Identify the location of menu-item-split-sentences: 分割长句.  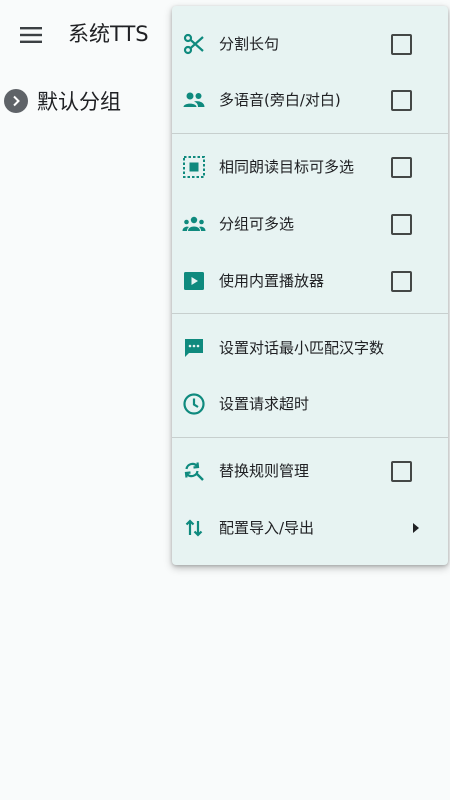
(310, 44).